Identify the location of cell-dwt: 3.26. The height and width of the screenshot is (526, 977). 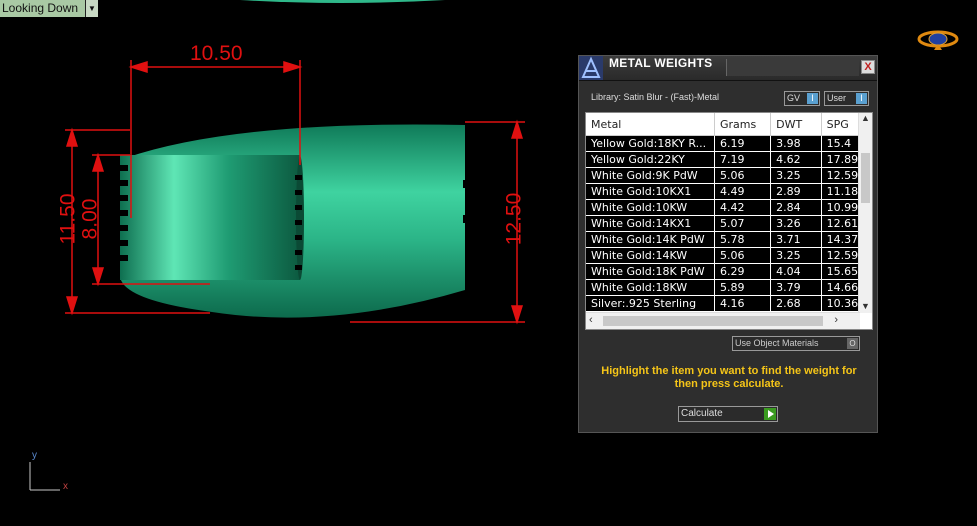
(796, 223).